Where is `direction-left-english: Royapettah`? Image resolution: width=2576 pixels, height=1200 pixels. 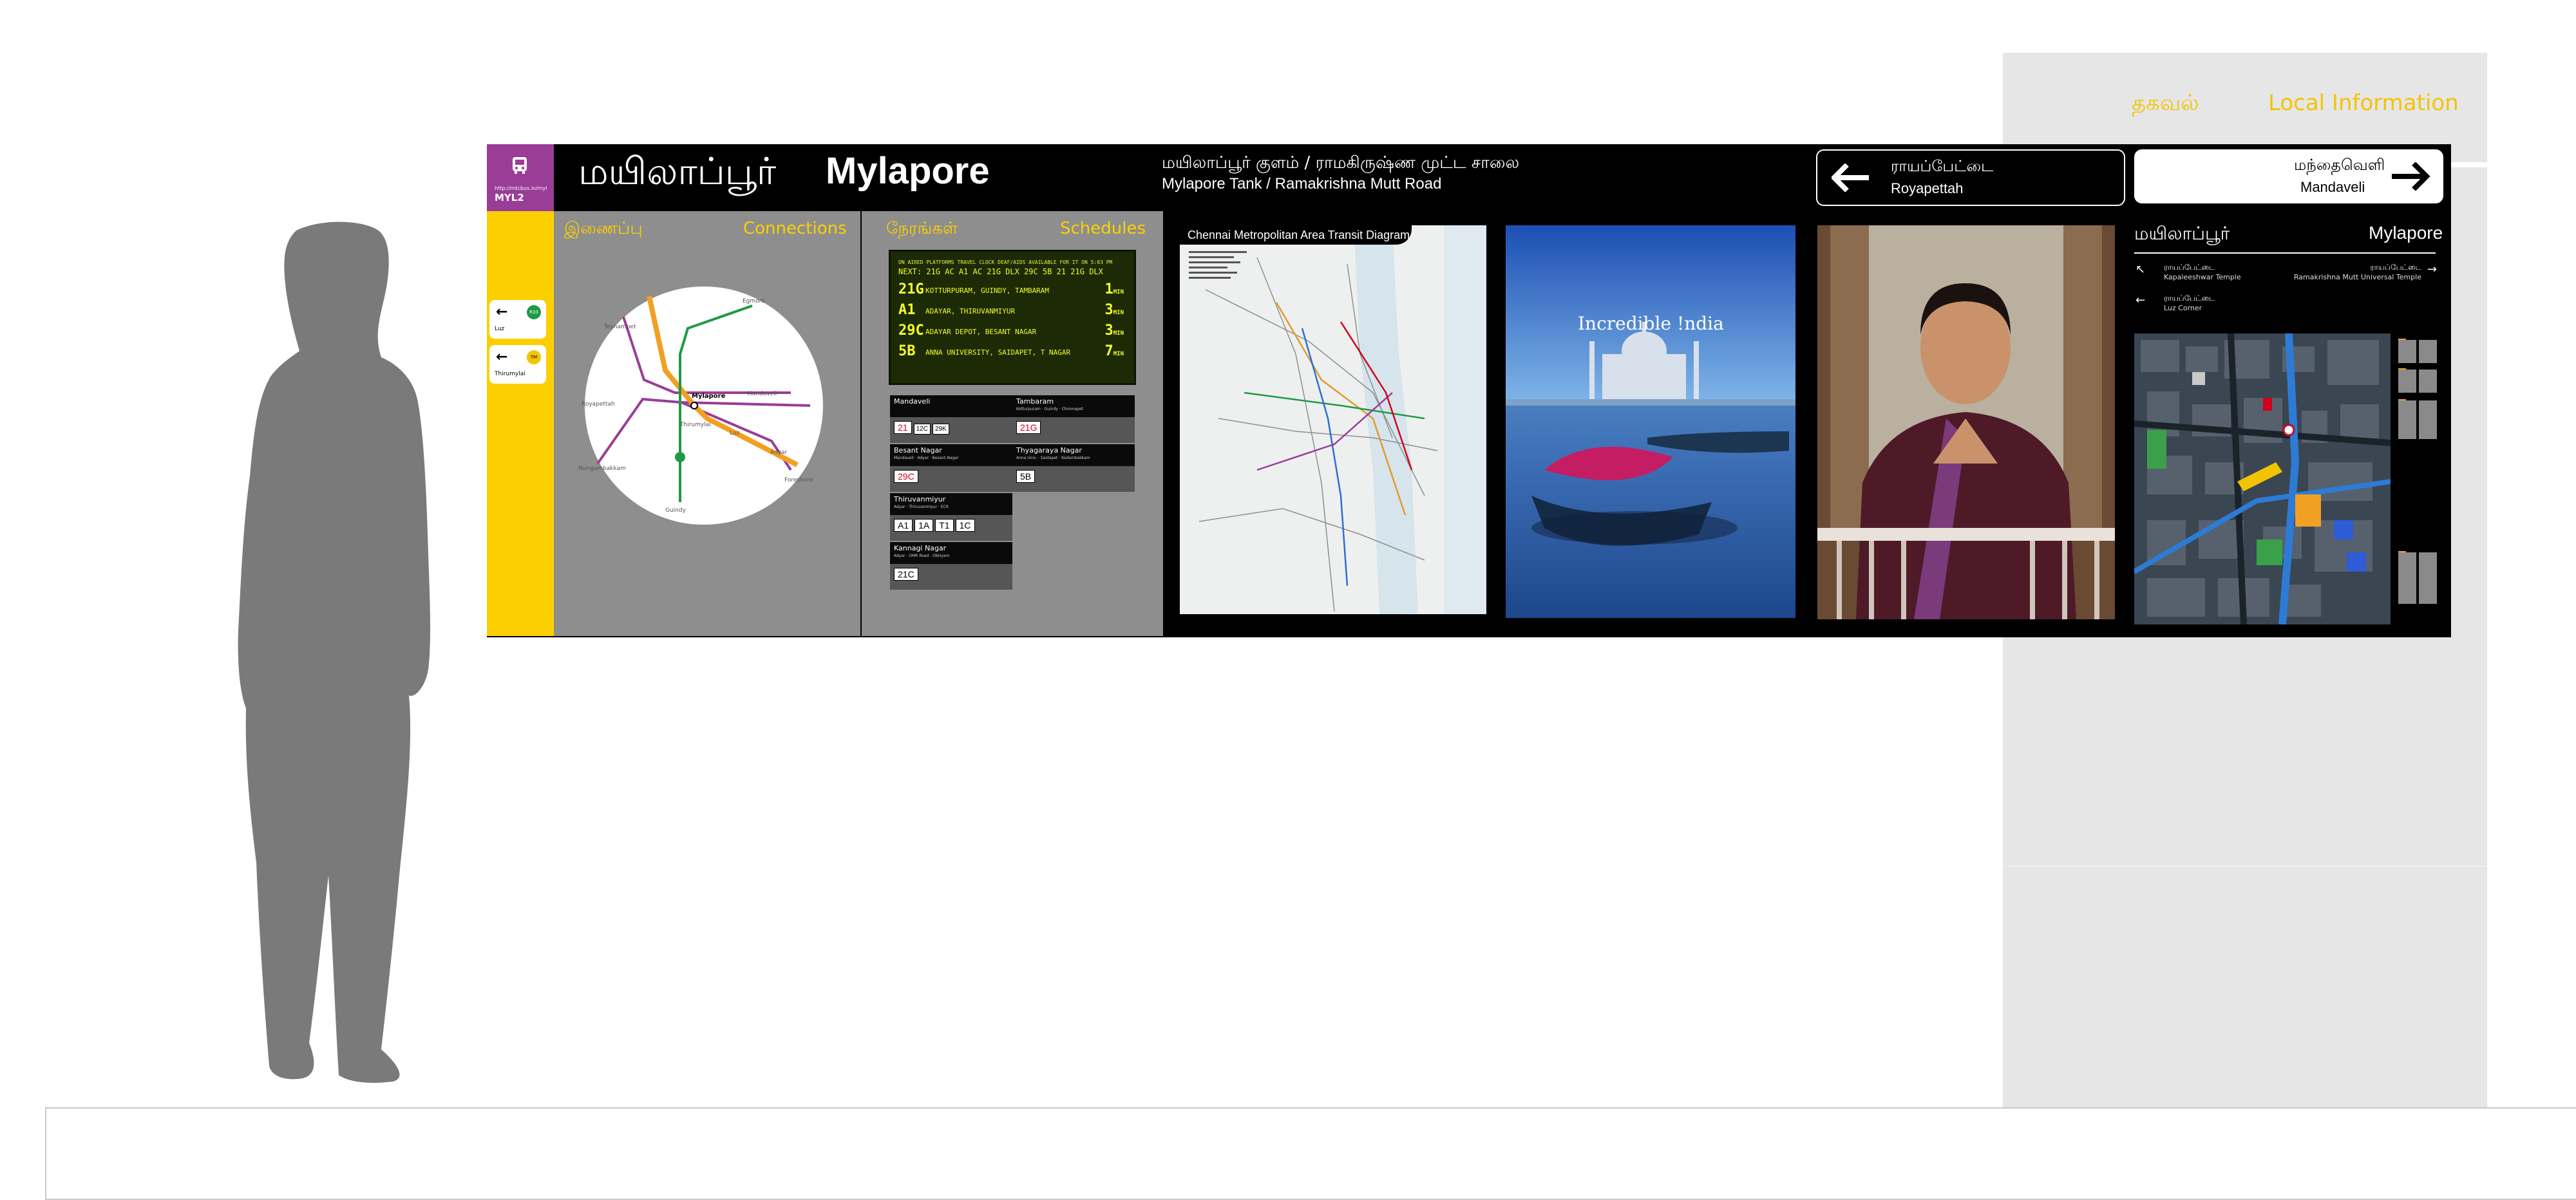 direction-left-english: Royapettah is located at coordinates (1927, 188).